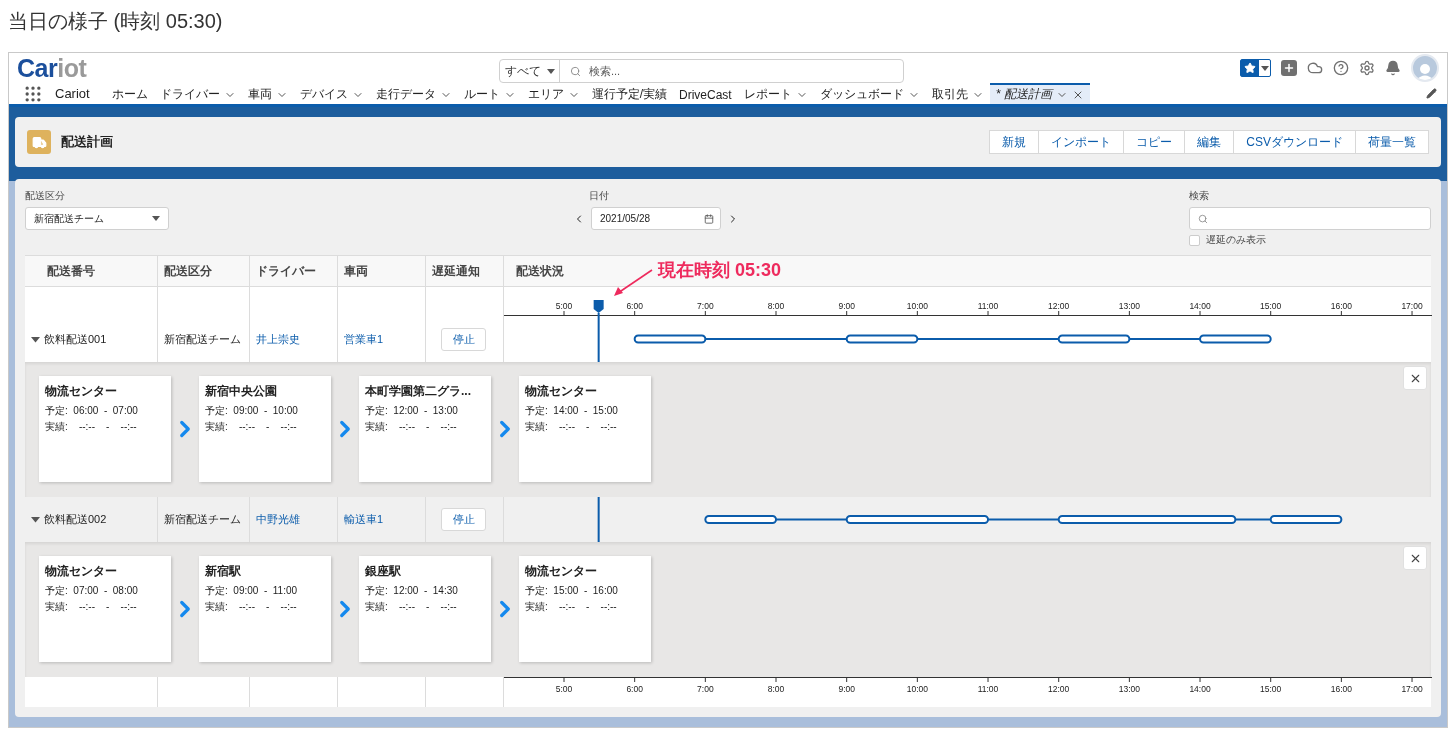 This screenshot has width=1456, height=736. Describe the element at coordinates (241, 391) in the screenshot. I see `stop-name: 新宿中央公園` at that location.